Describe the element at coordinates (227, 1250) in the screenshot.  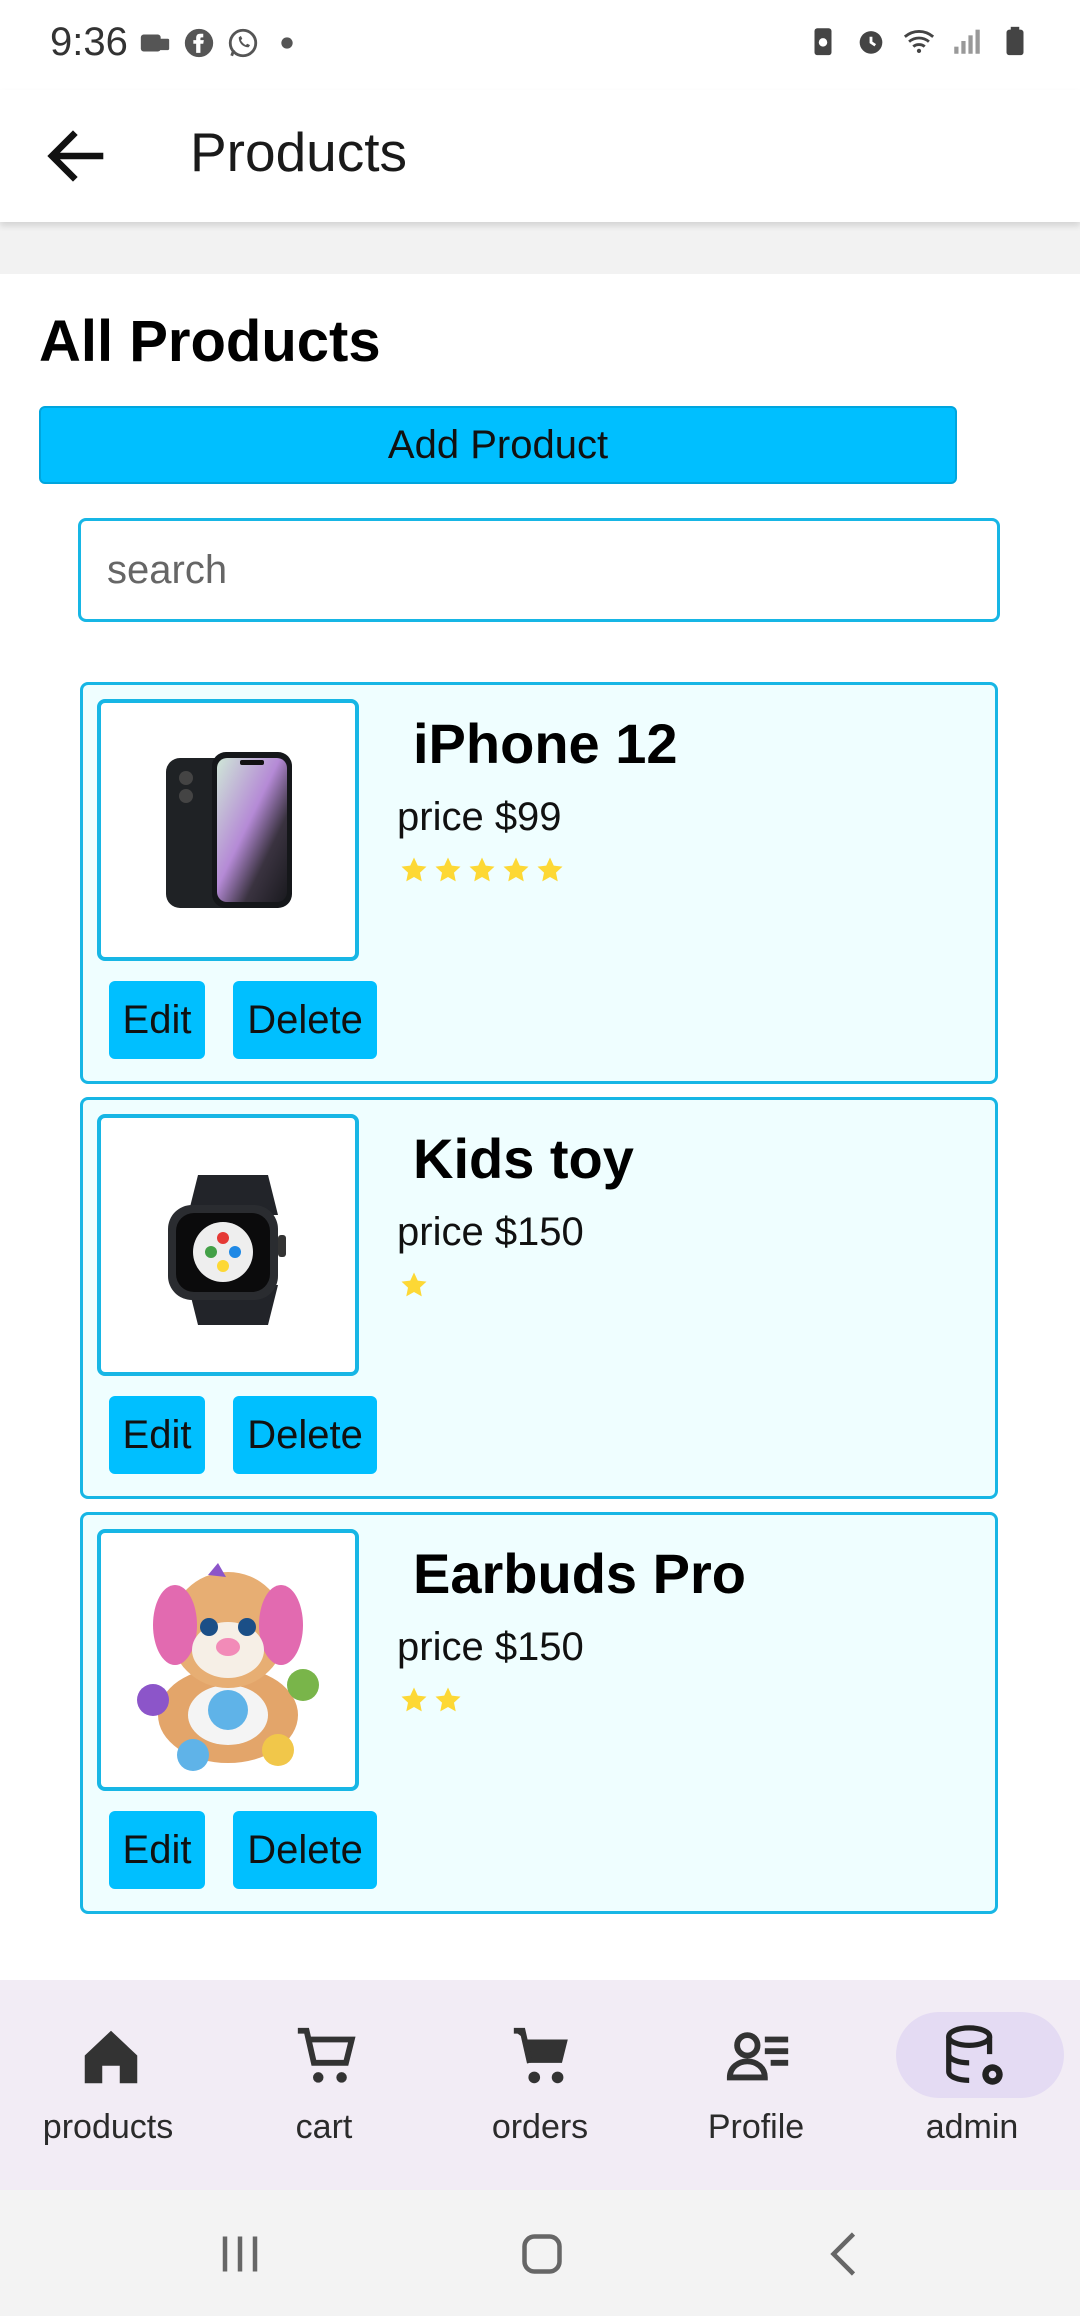
I see `watch-image` at that location.